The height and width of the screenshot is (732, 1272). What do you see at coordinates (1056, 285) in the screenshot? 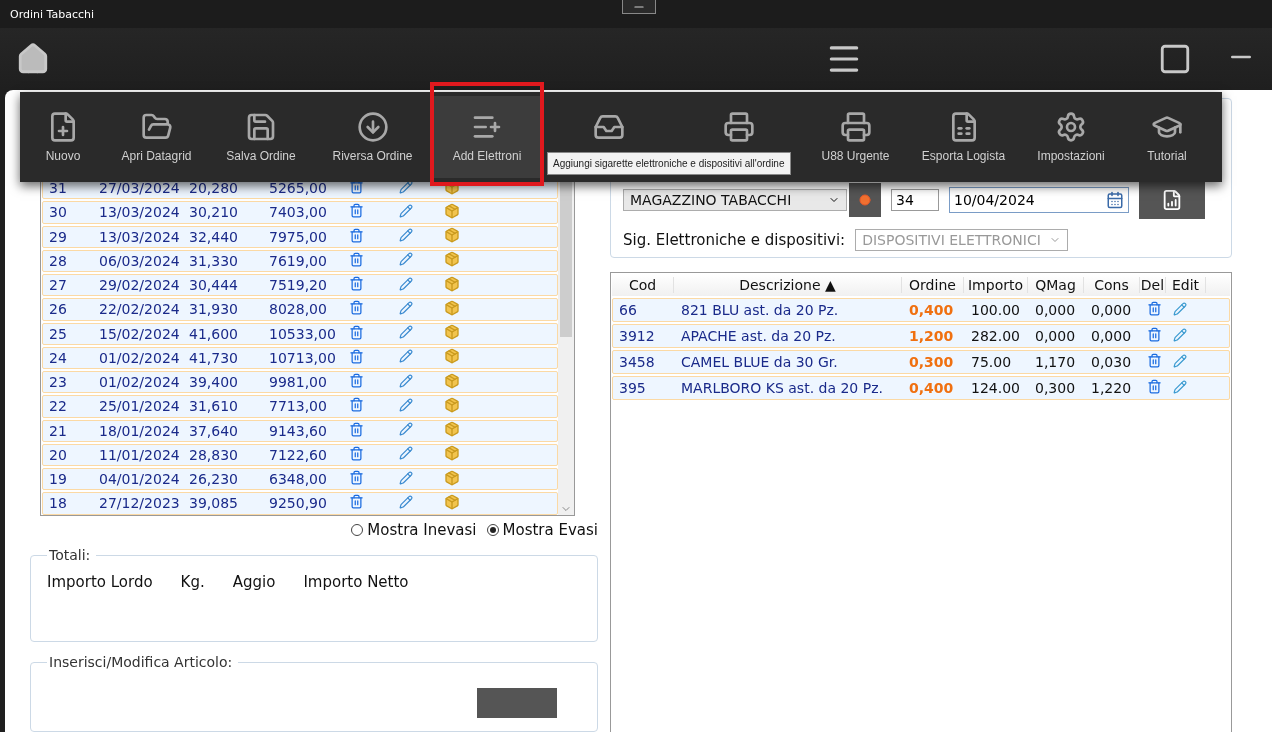
I see `column-header: QMag` at bounding box center [1056, 285].